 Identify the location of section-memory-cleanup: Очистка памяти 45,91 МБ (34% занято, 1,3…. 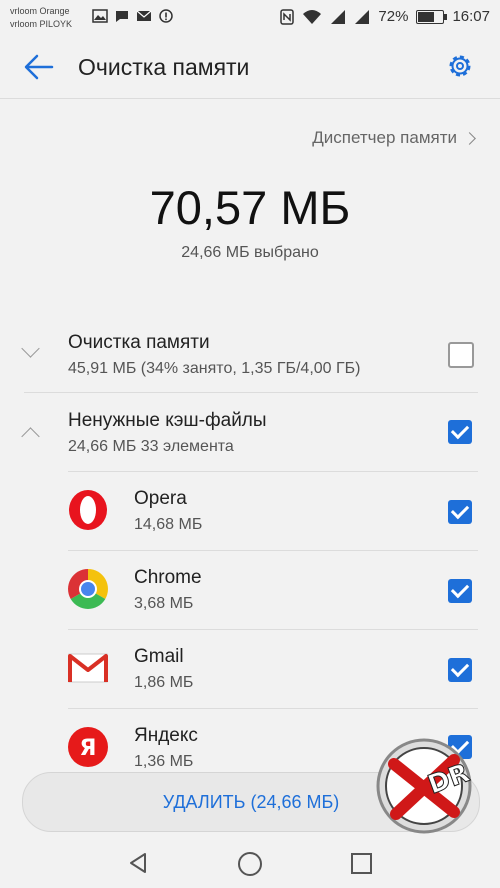
(250, 356).